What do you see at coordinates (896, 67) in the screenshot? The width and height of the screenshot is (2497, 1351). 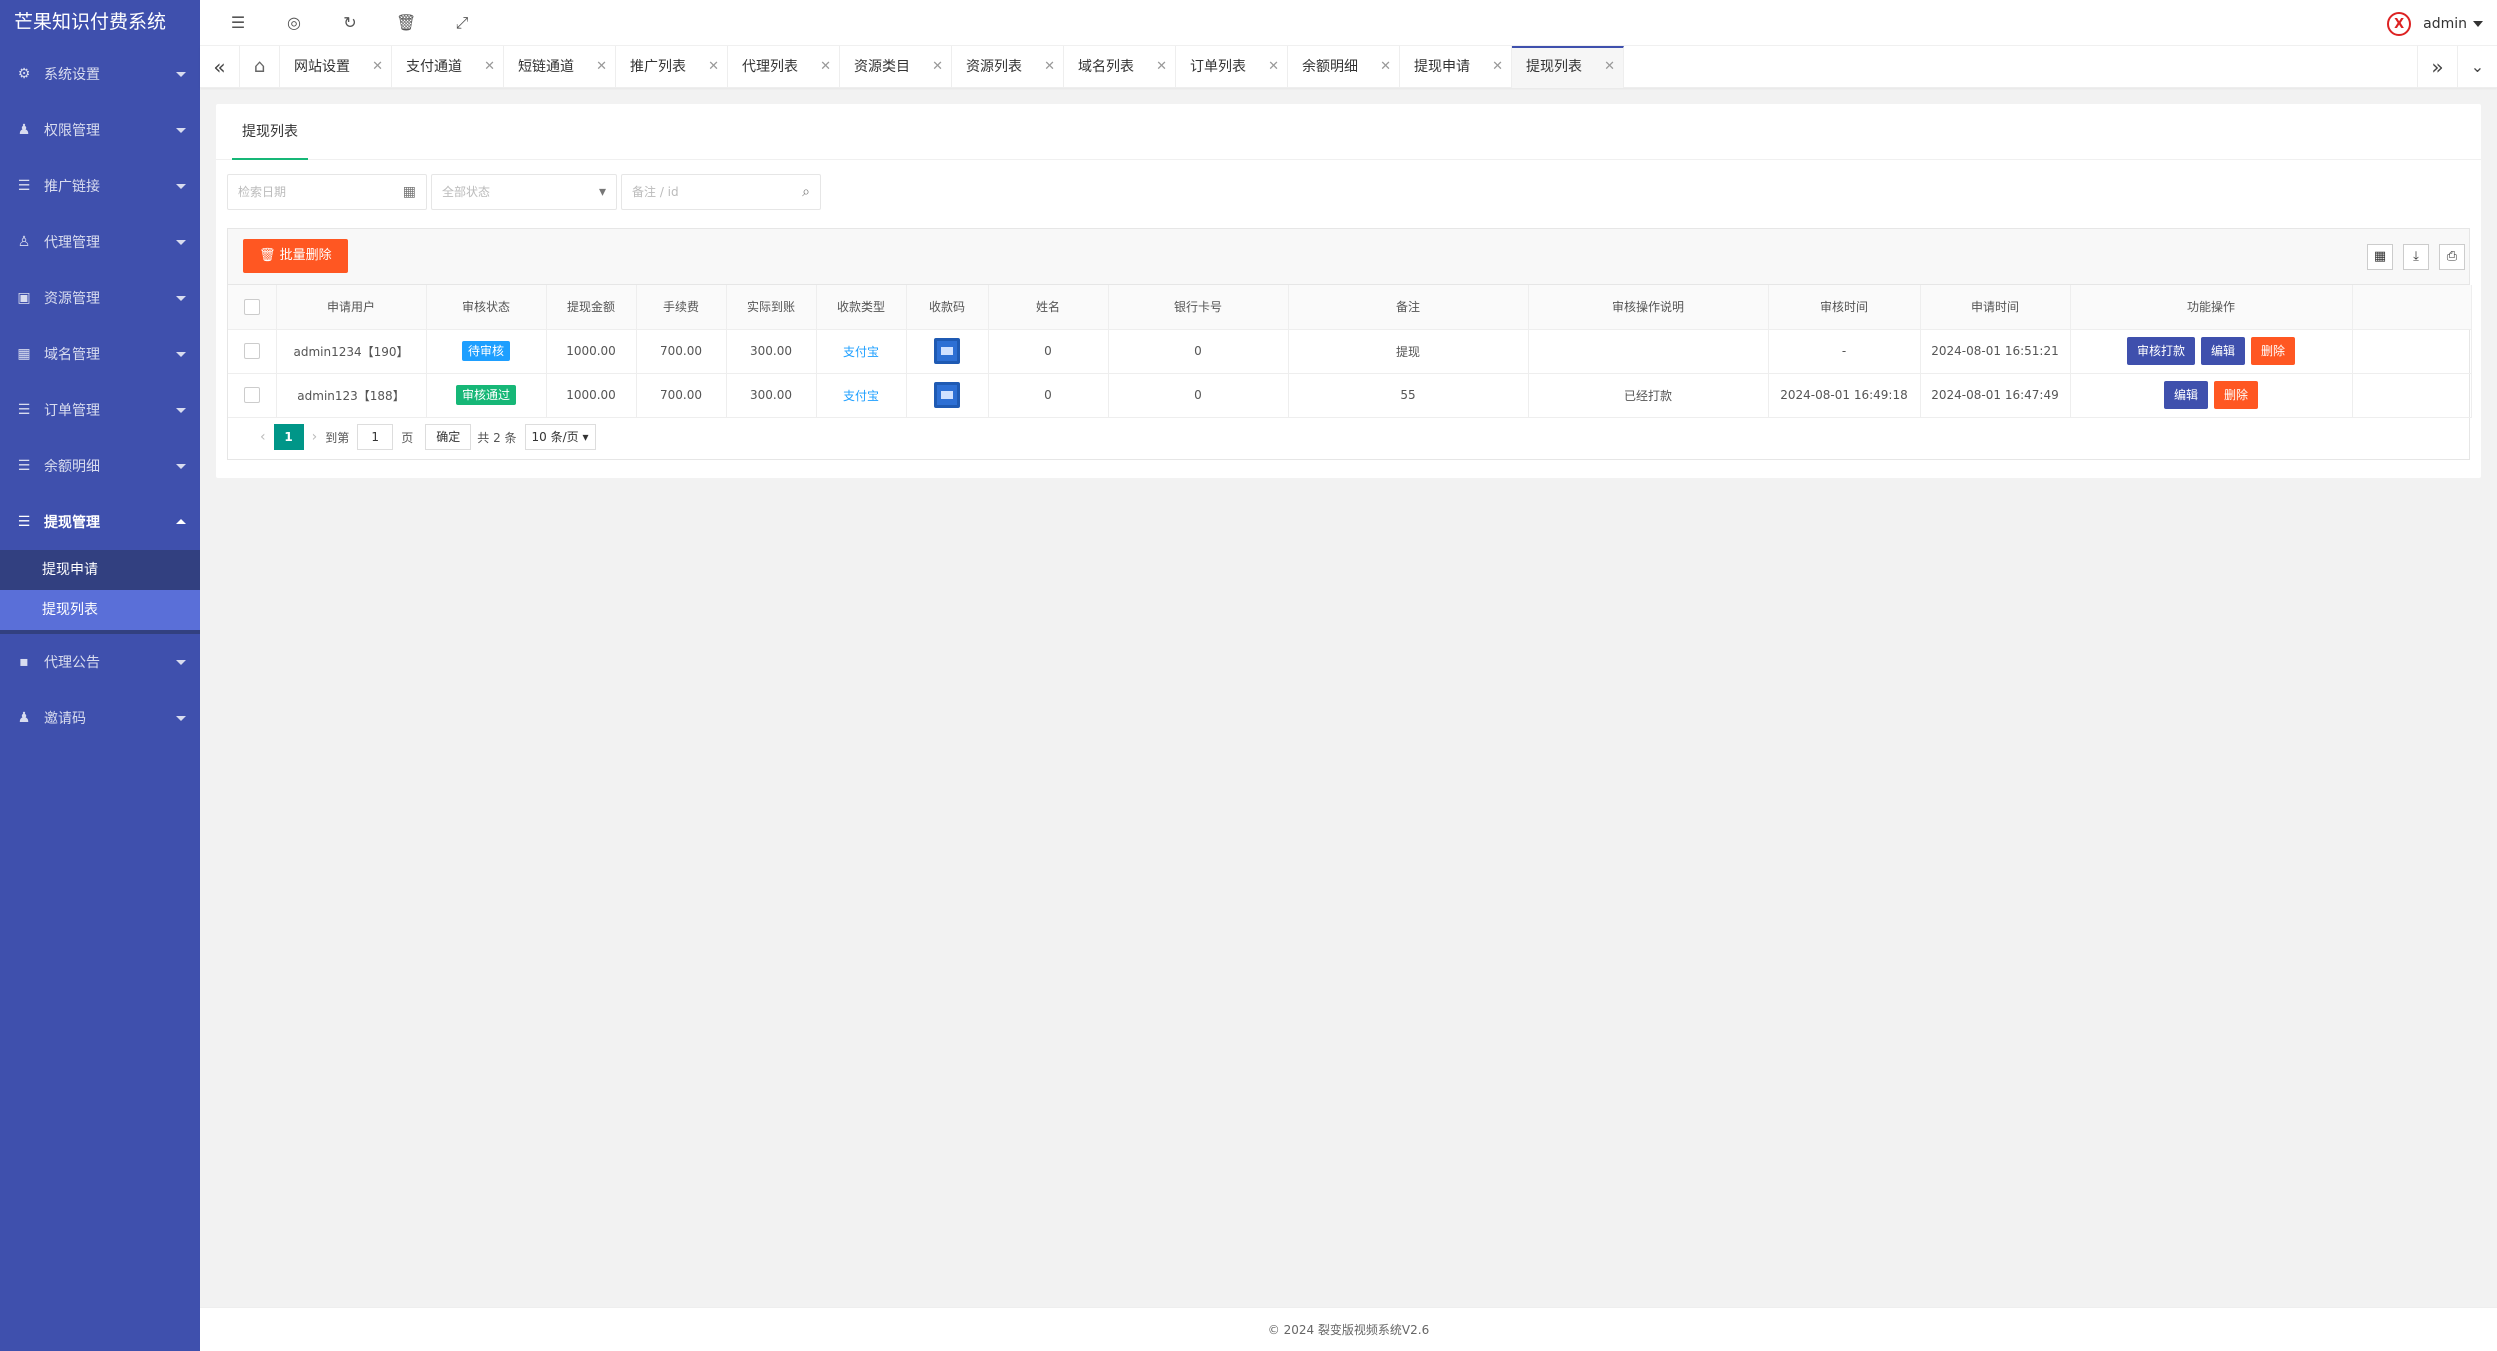 I see `tab-5: 资源类目 ✕` at bounding box center [896, 67].